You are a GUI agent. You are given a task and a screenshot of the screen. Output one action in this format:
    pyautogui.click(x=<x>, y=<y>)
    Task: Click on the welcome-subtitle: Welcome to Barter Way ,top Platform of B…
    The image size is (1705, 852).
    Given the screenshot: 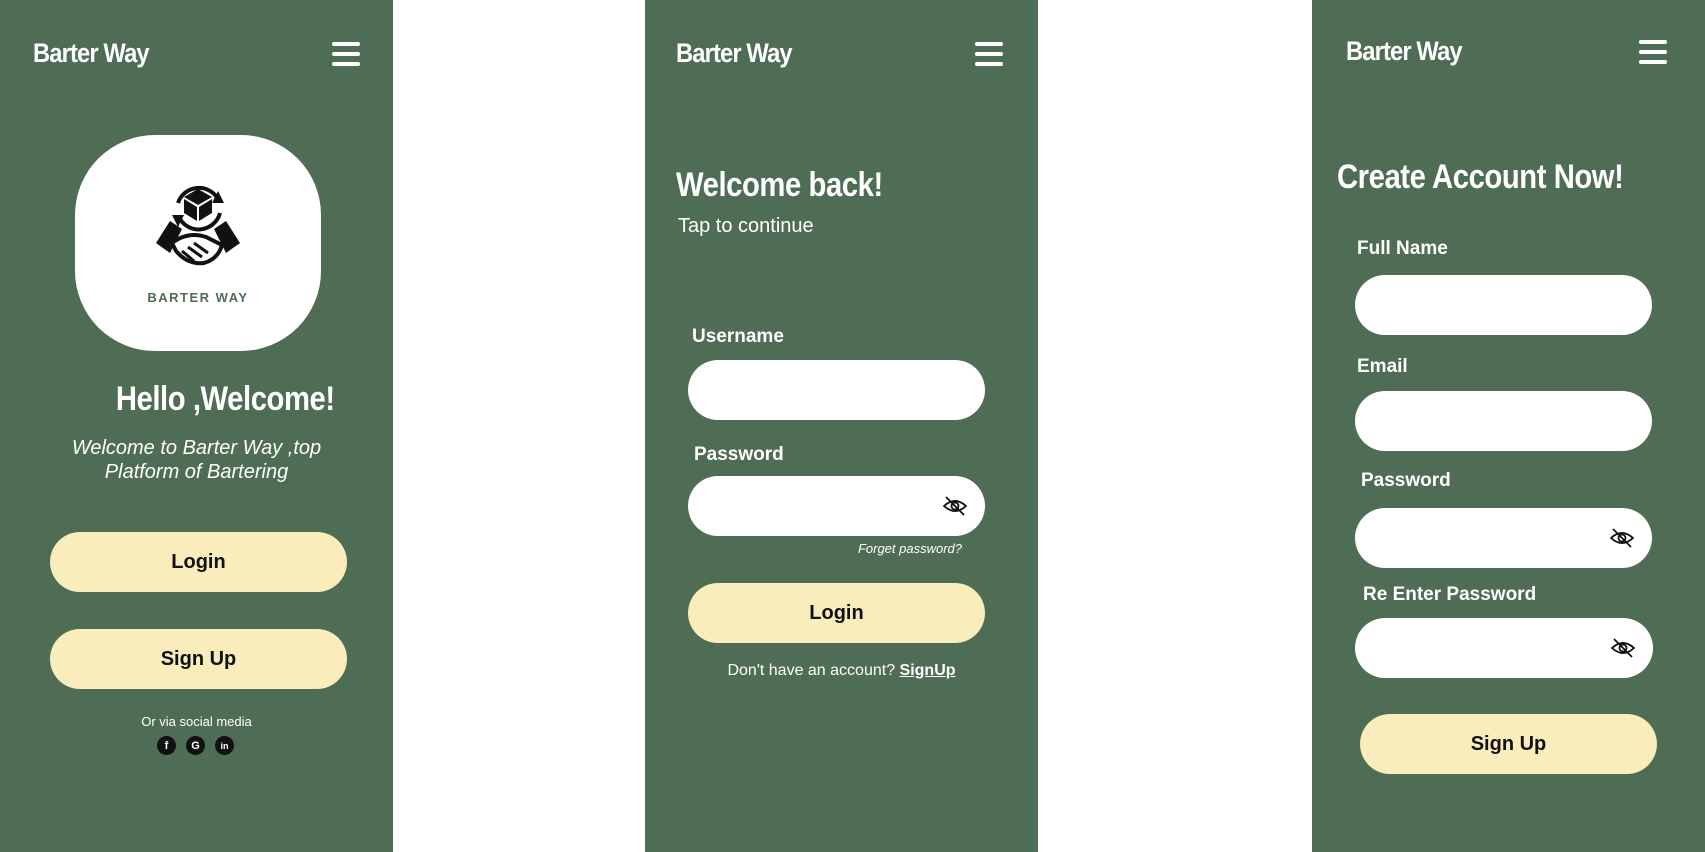 What is the action you would take?
    pyautogui.click(x=196, y=460)
    